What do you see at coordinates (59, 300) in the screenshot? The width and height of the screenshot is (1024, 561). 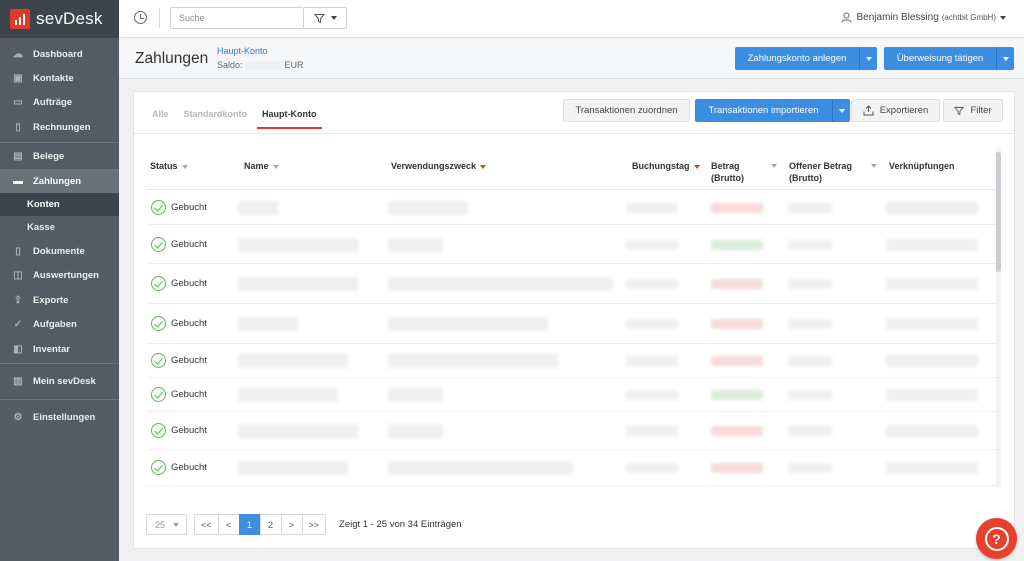 I see `sidebar-item-exporte: ⇪ Exporte` at bounding box center [59, 300].